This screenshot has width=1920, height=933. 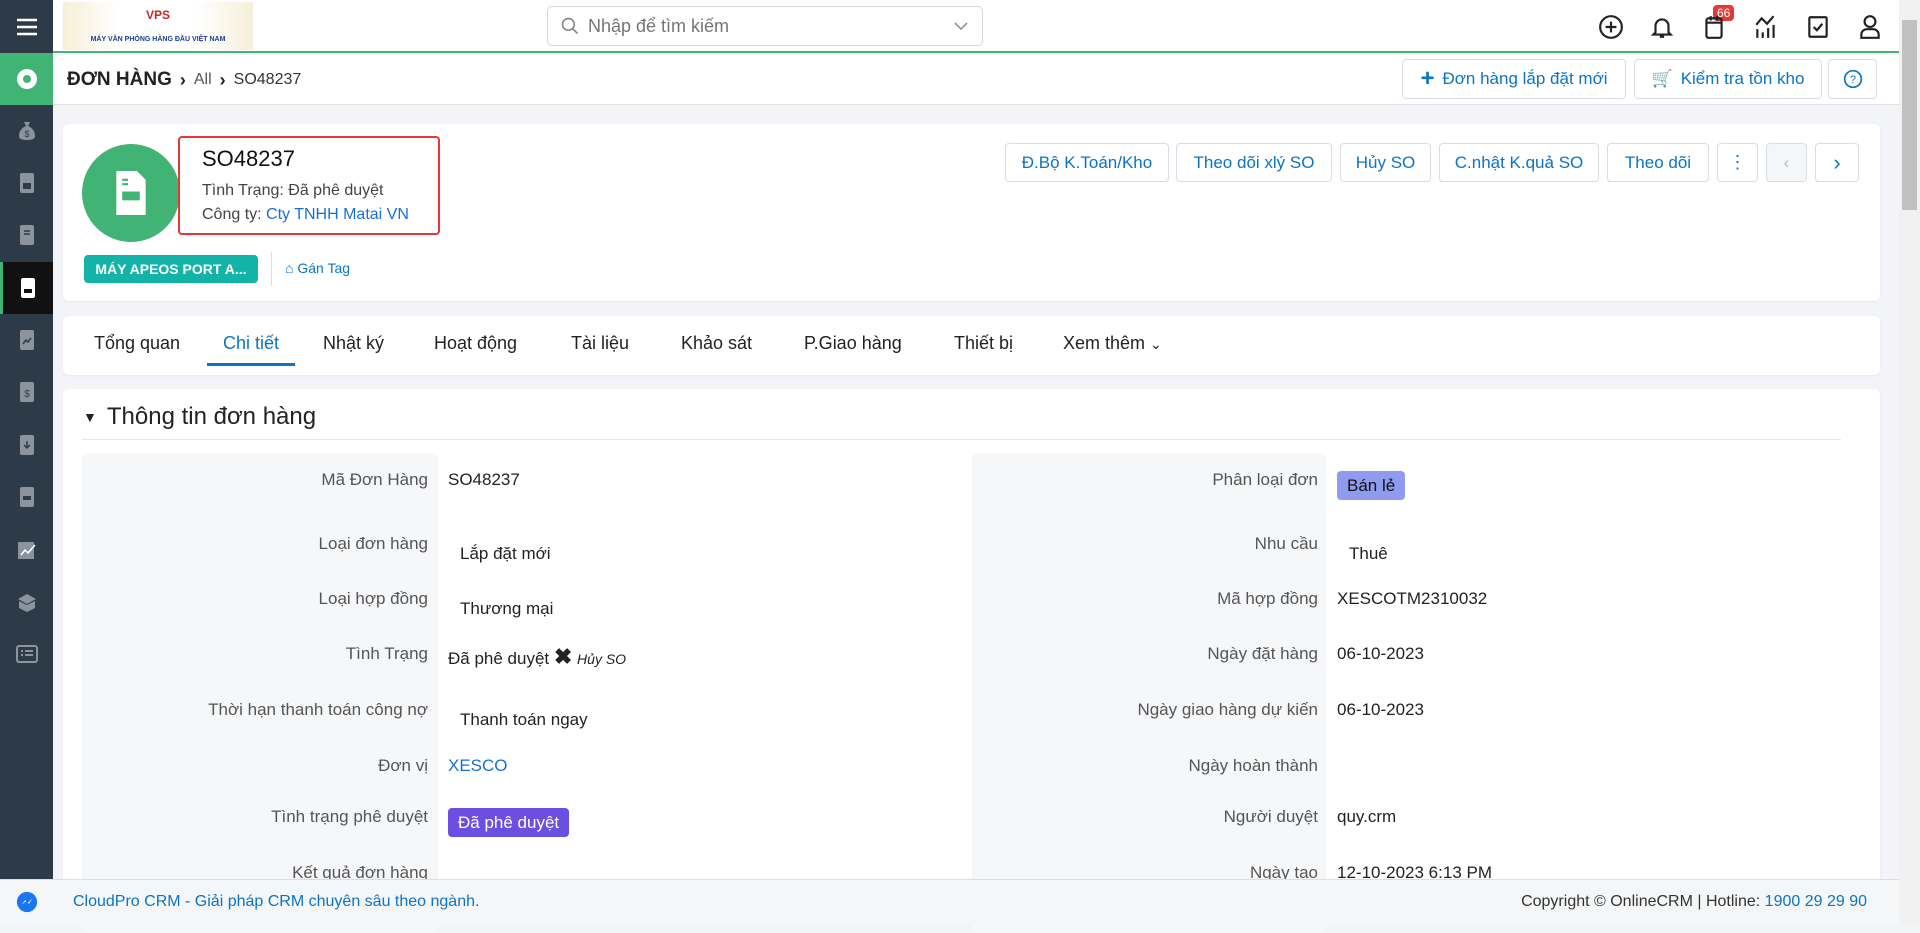 I want to click on bell-icon, so click(x=1662, y=27).